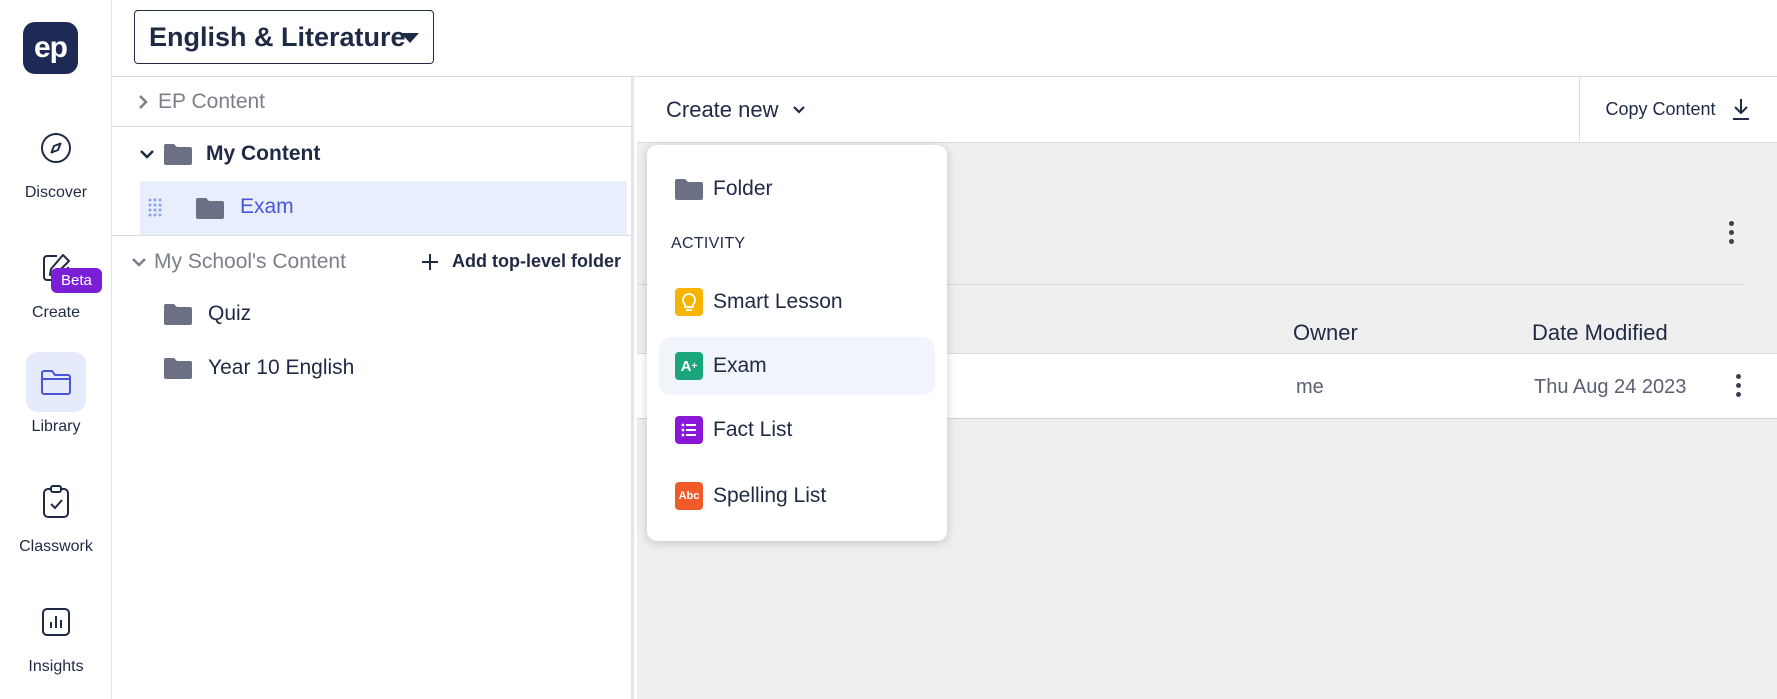 The width and height of the screenshot is (1777, 699). What do you see at coordinates (230, 313) in the screenshot?
I see `tree-label: Quiz` at bounding box center [230, 313].